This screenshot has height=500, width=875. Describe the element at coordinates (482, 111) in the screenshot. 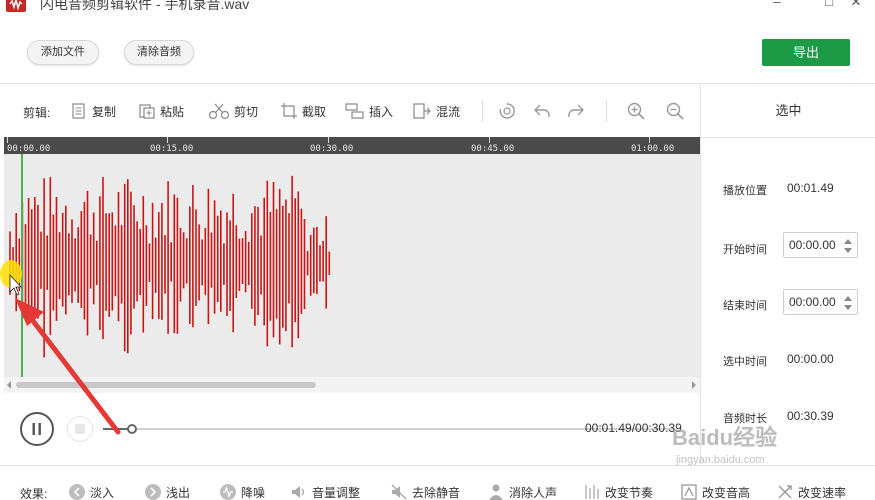

I see `toolbar-divider` at that location.